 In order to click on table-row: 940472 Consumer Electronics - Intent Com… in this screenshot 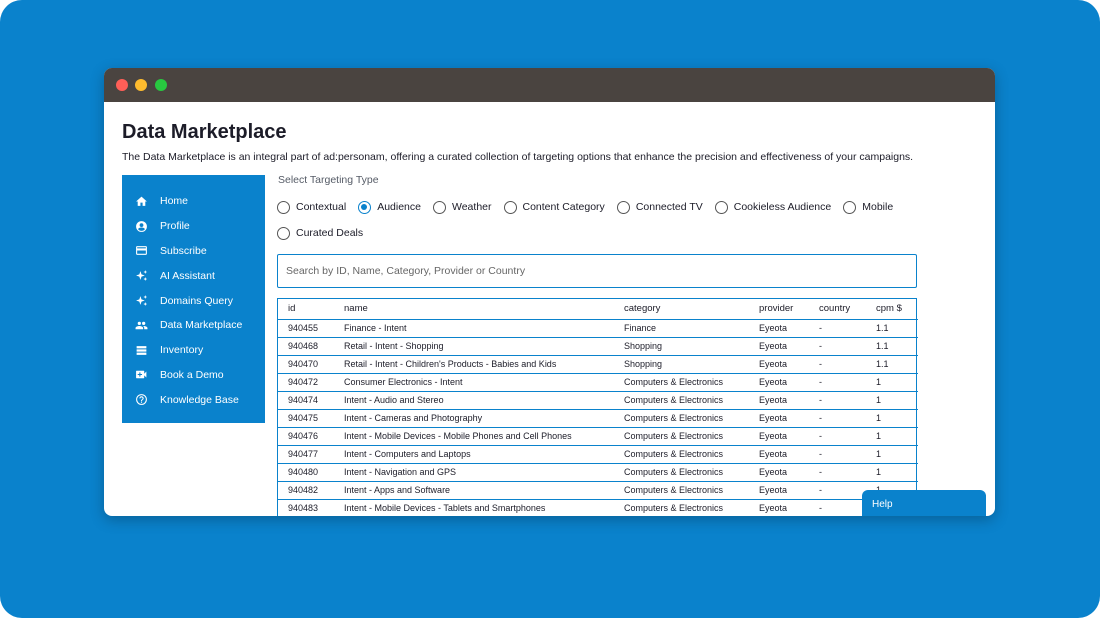, I will do `click(598, 382)`.